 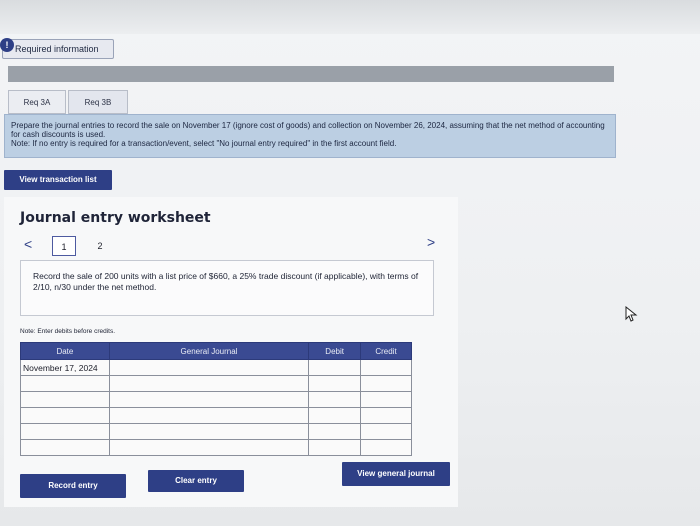 What do you see at coordinates (100, 246) in the screenshot?
I see `page-button-2: 2` at bounding box center [100, 246].